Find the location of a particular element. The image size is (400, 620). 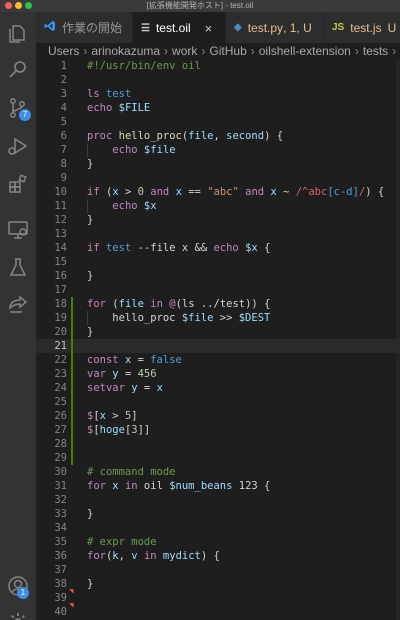

code-token: $FILE is located at coordinates (134, 108).